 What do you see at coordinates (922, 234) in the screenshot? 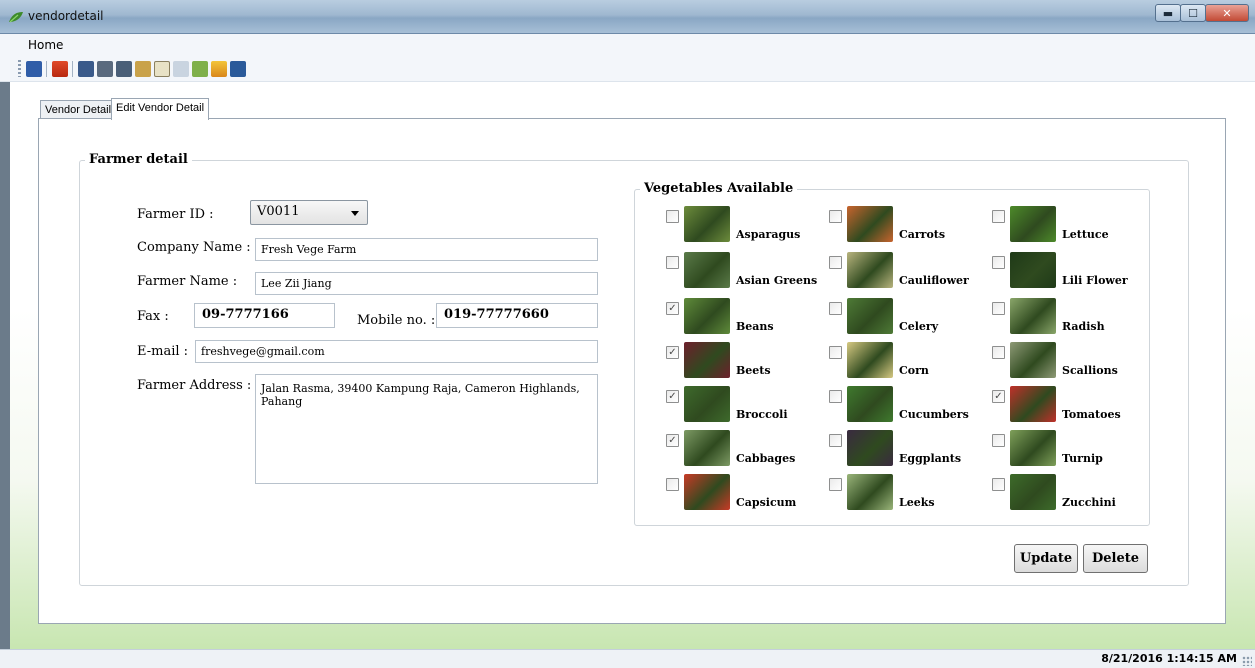
I see `vegetable-label: Carrots` at bounding box center [922, 234].